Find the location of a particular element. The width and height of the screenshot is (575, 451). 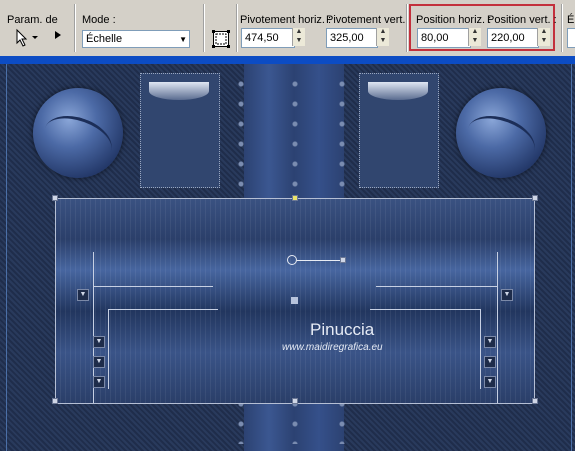

pivot-h-field is located at coordinates (268, 38).